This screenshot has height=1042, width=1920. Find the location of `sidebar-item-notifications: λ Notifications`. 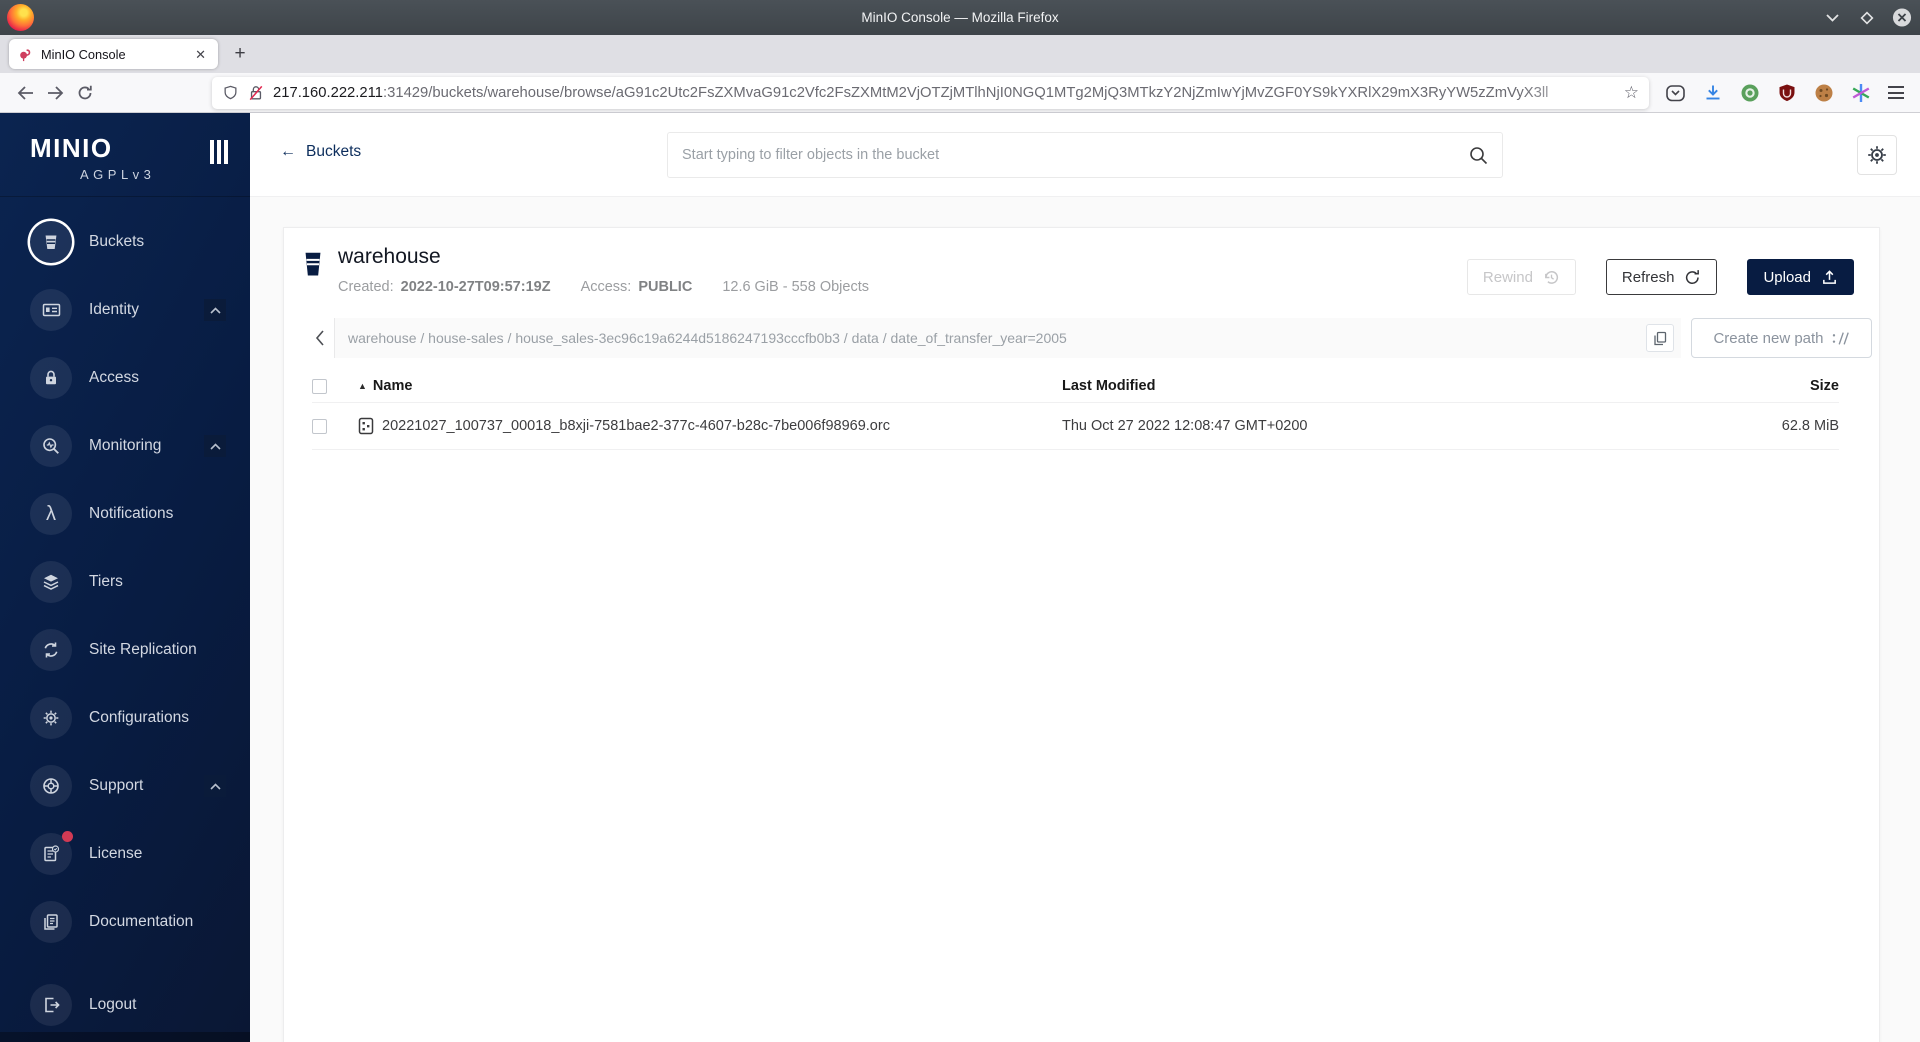

sidebar-item-notifications: λ Notifications is located at coordinates (125, 514).